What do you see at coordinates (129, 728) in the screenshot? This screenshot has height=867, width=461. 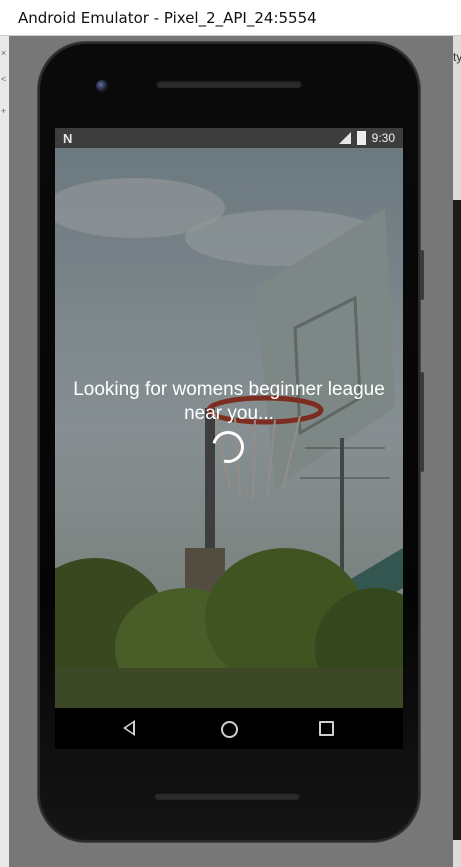 I see `back-icon` at bounding box center [129, 728].